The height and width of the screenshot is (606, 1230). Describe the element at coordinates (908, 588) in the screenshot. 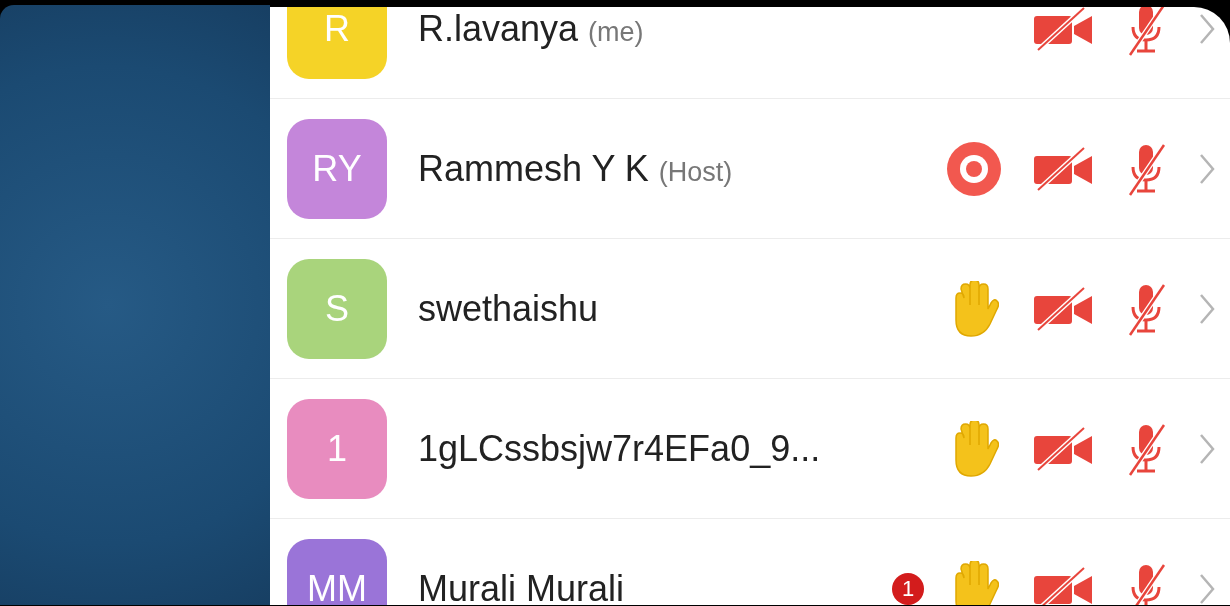

I see `unread-badge: 1` at that location.